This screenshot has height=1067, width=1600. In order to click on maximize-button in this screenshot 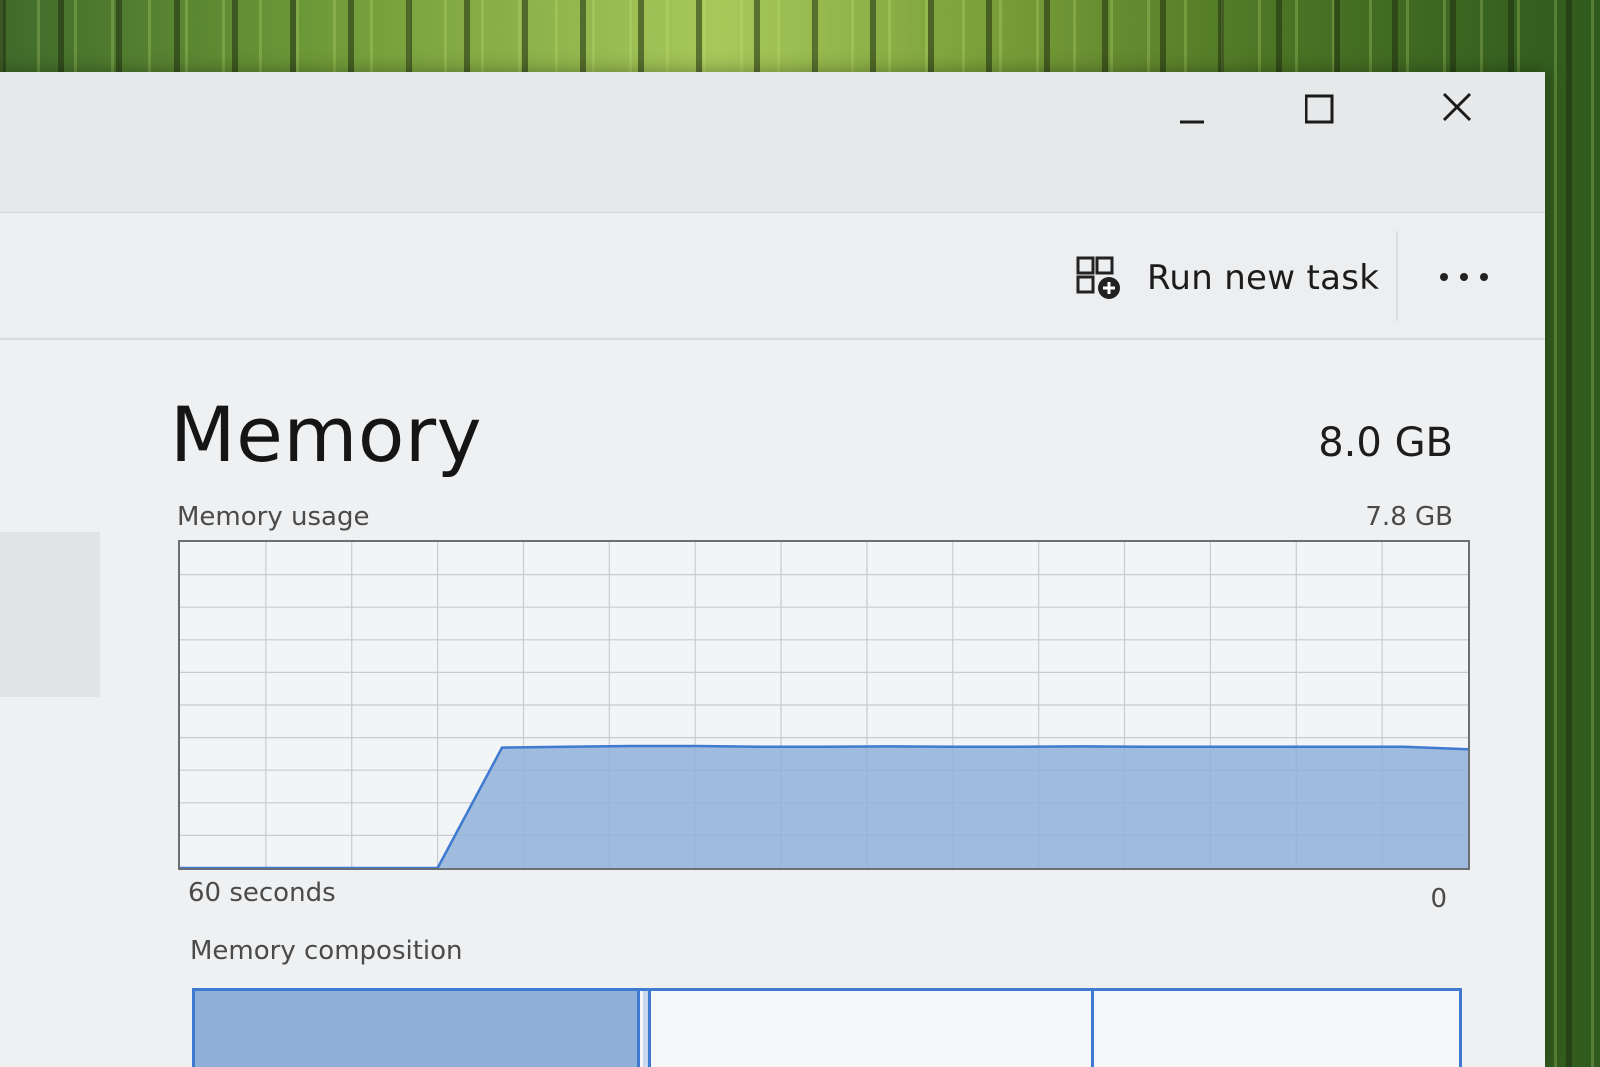, I will do `click(1339, 110)`.